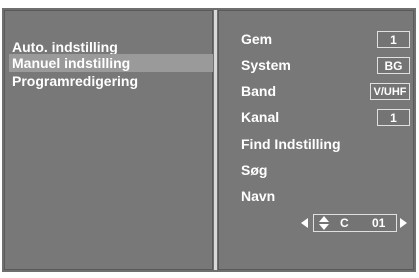 This screenshot has height=278, width=419. What do you see at coordinates (260, 117) in the screenshot?
I see `channel-label: Kanal` at bounding box center [260, 117].